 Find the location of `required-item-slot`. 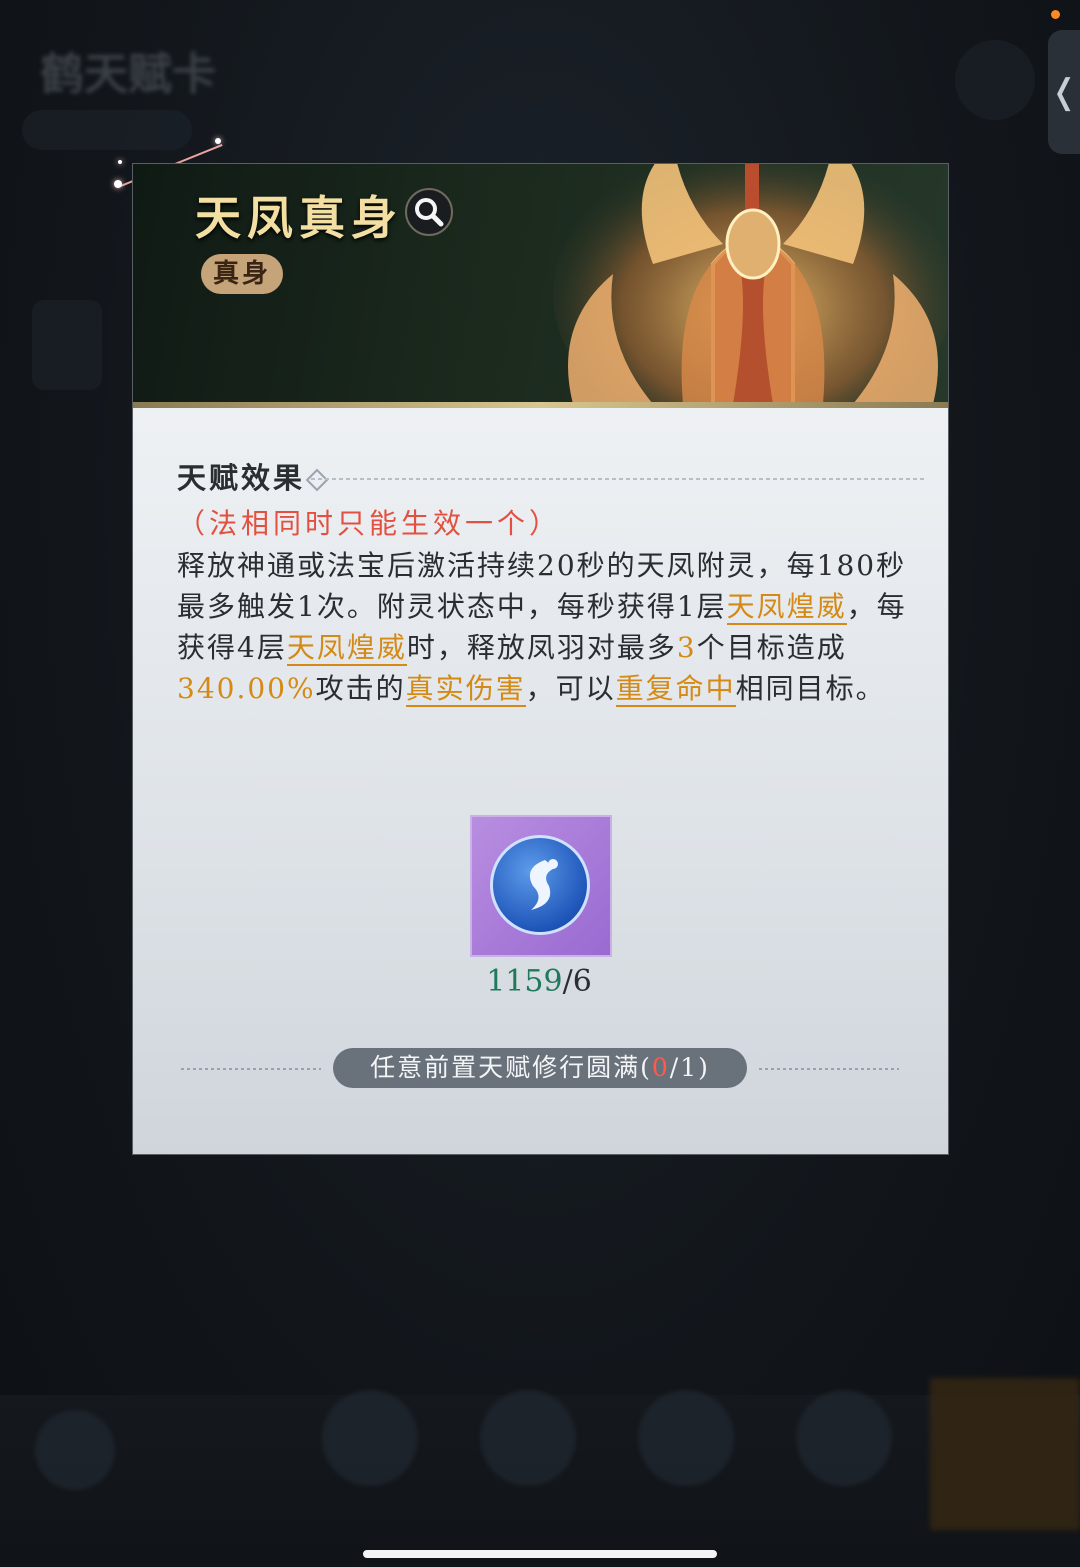

required-item-slot is located at coordinates (541, 886).